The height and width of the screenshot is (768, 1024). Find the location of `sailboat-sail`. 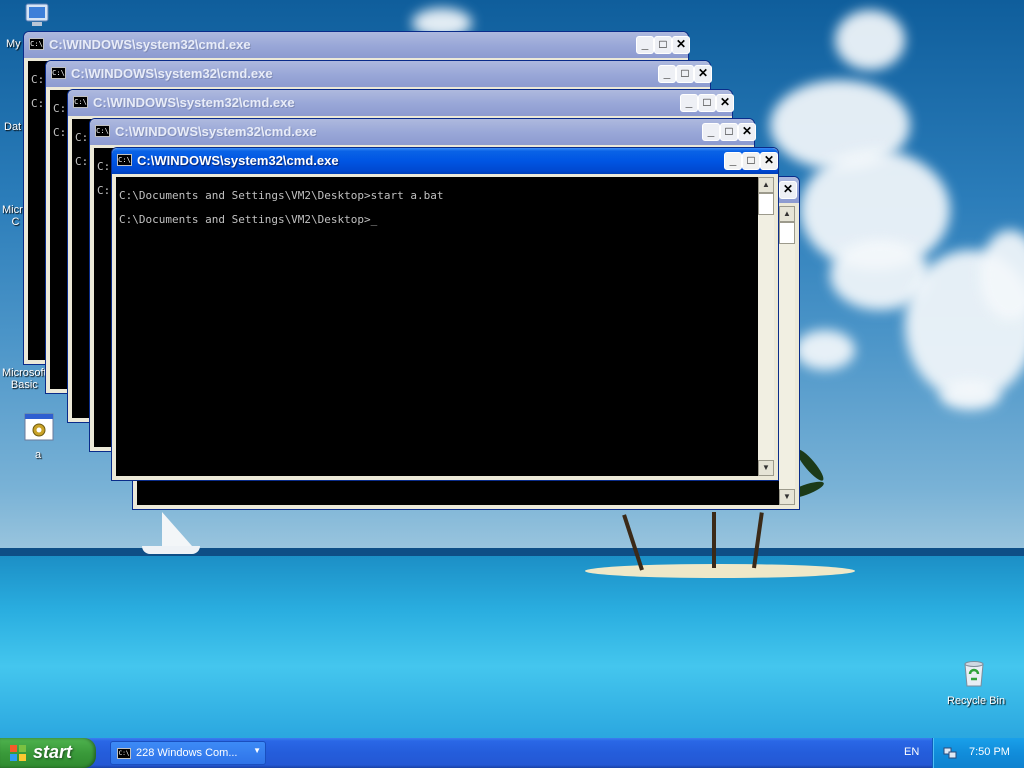

sailboat-sail is located at coordinates (177, 529).